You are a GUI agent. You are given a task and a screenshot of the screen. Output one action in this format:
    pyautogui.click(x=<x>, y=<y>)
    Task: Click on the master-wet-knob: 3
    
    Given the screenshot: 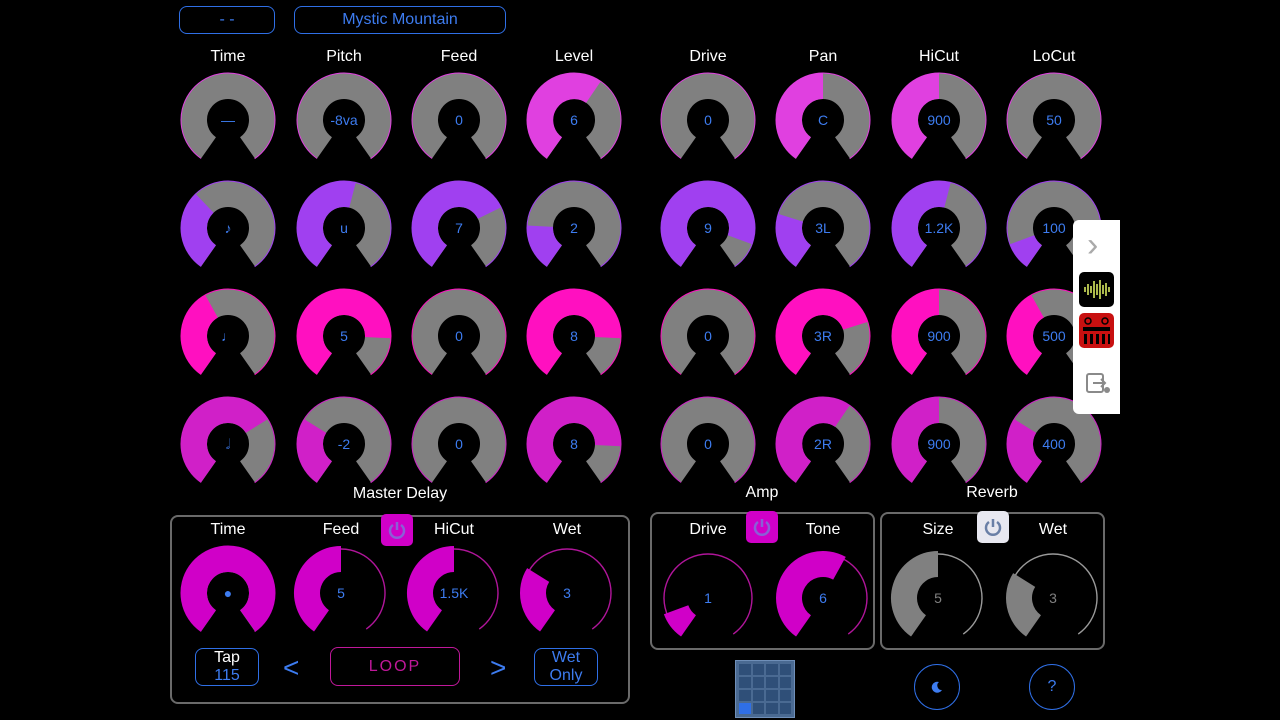 What is the action you would take?
    pyautogui.click(x=567, y=593)
    